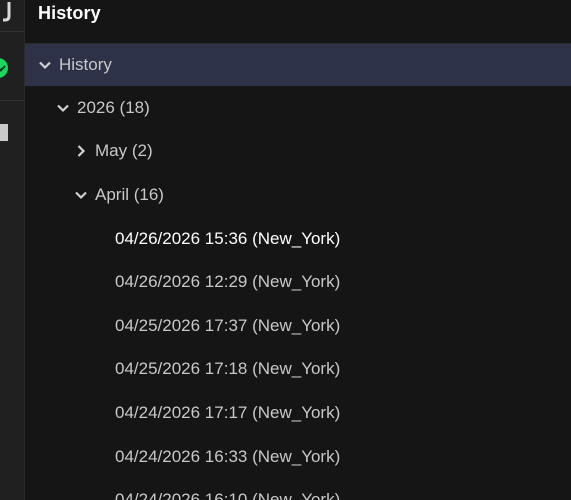 The width and height of the screenshot is (571, 500). I want to click on history-entry: 04/24/2026 16:33 (New_York), so click(298, 457).